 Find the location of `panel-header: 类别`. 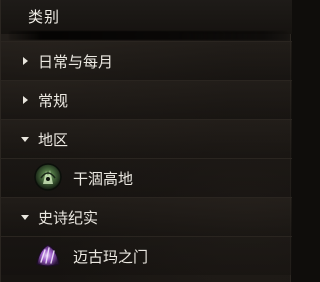

panel-header: 类别 is located at coordinates (146, 17).